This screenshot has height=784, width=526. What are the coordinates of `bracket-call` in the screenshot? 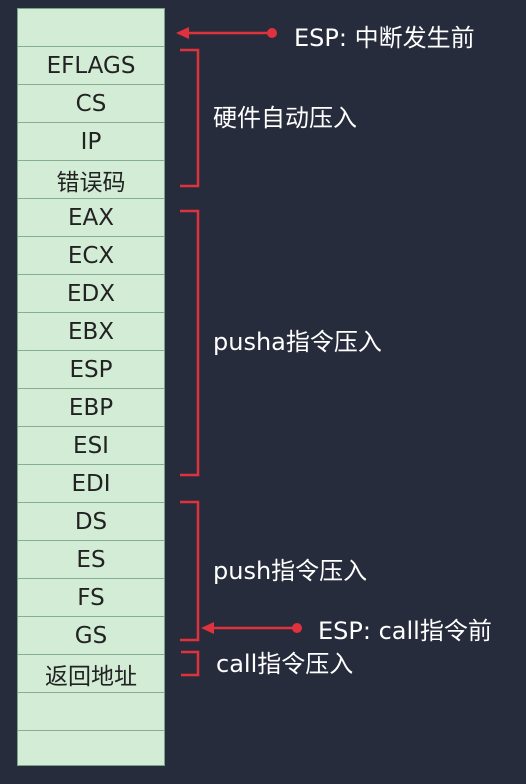 It's located at (190, 663).